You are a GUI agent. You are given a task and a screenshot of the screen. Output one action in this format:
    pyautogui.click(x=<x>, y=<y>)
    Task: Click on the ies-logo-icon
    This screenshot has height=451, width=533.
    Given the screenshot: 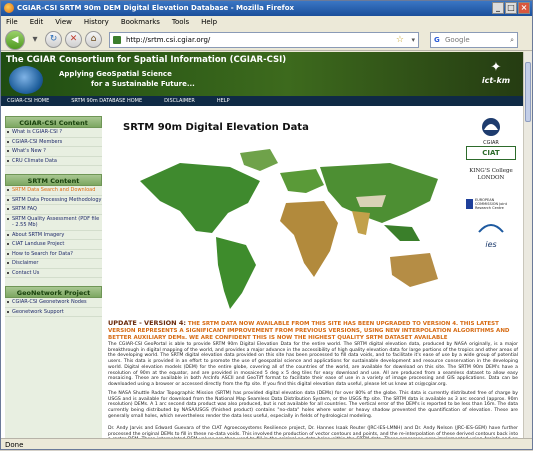 What is the action you would take?
    pyautogui.click(x=491, y=228)
    